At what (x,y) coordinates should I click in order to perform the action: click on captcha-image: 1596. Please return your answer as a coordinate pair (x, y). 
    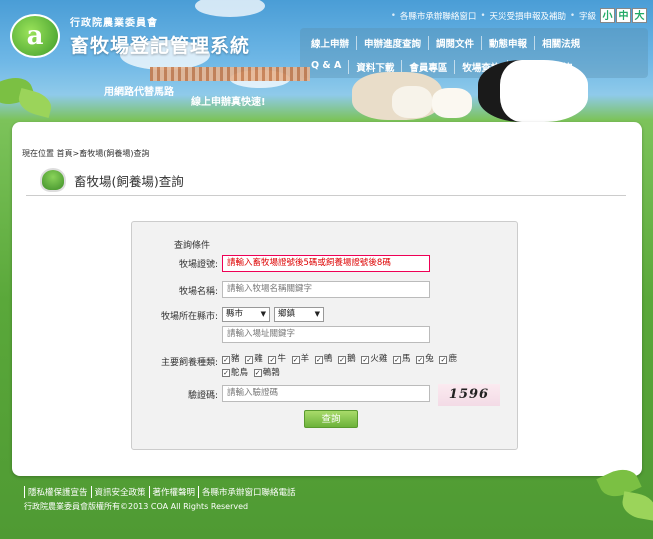
    Looking at the image, I should click on (469, 395).